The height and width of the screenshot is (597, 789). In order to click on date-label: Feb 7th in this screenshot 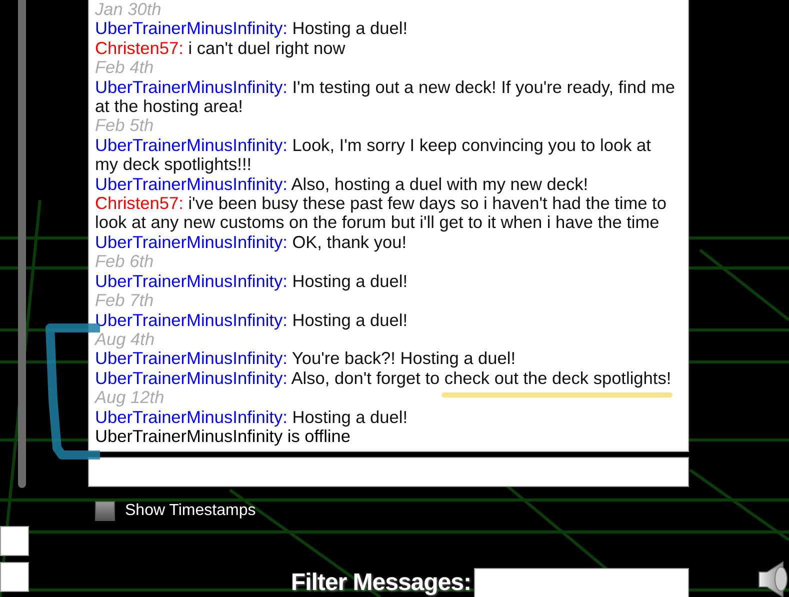, I will do `click(124, 300)`.